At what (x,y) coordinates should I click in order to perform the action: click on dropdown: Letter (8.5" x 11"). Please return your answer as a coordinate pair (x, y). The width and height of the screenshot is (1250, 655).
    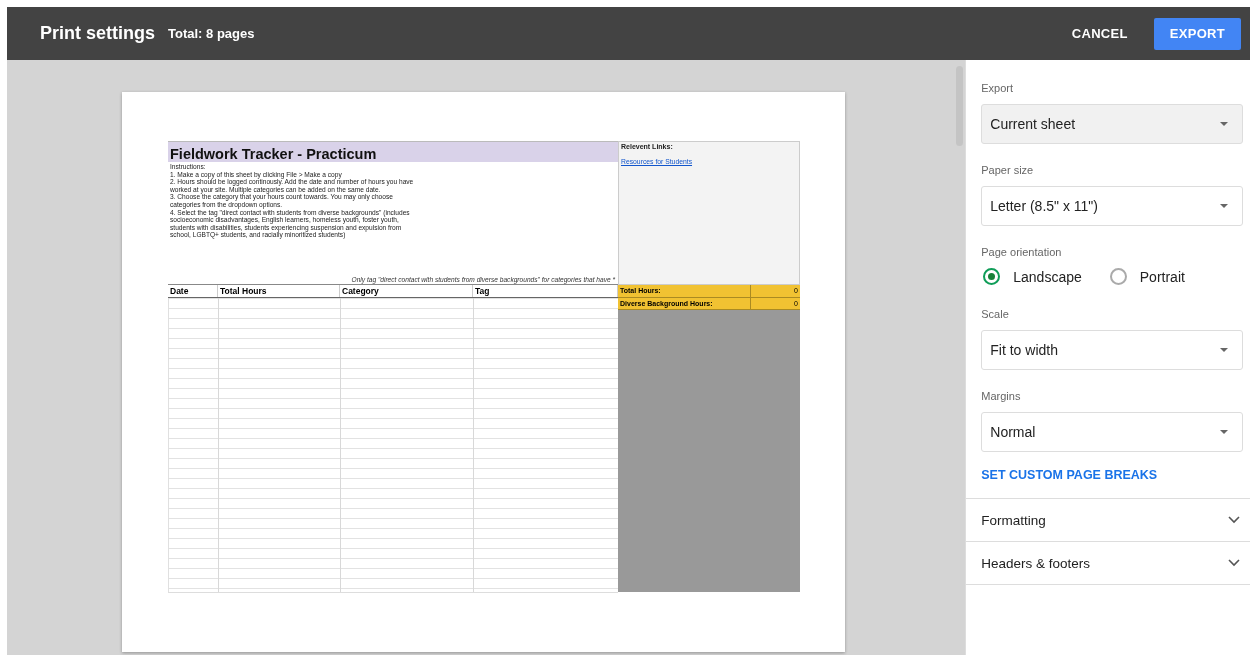
    Looking at the image, I should click on (1112, 206).